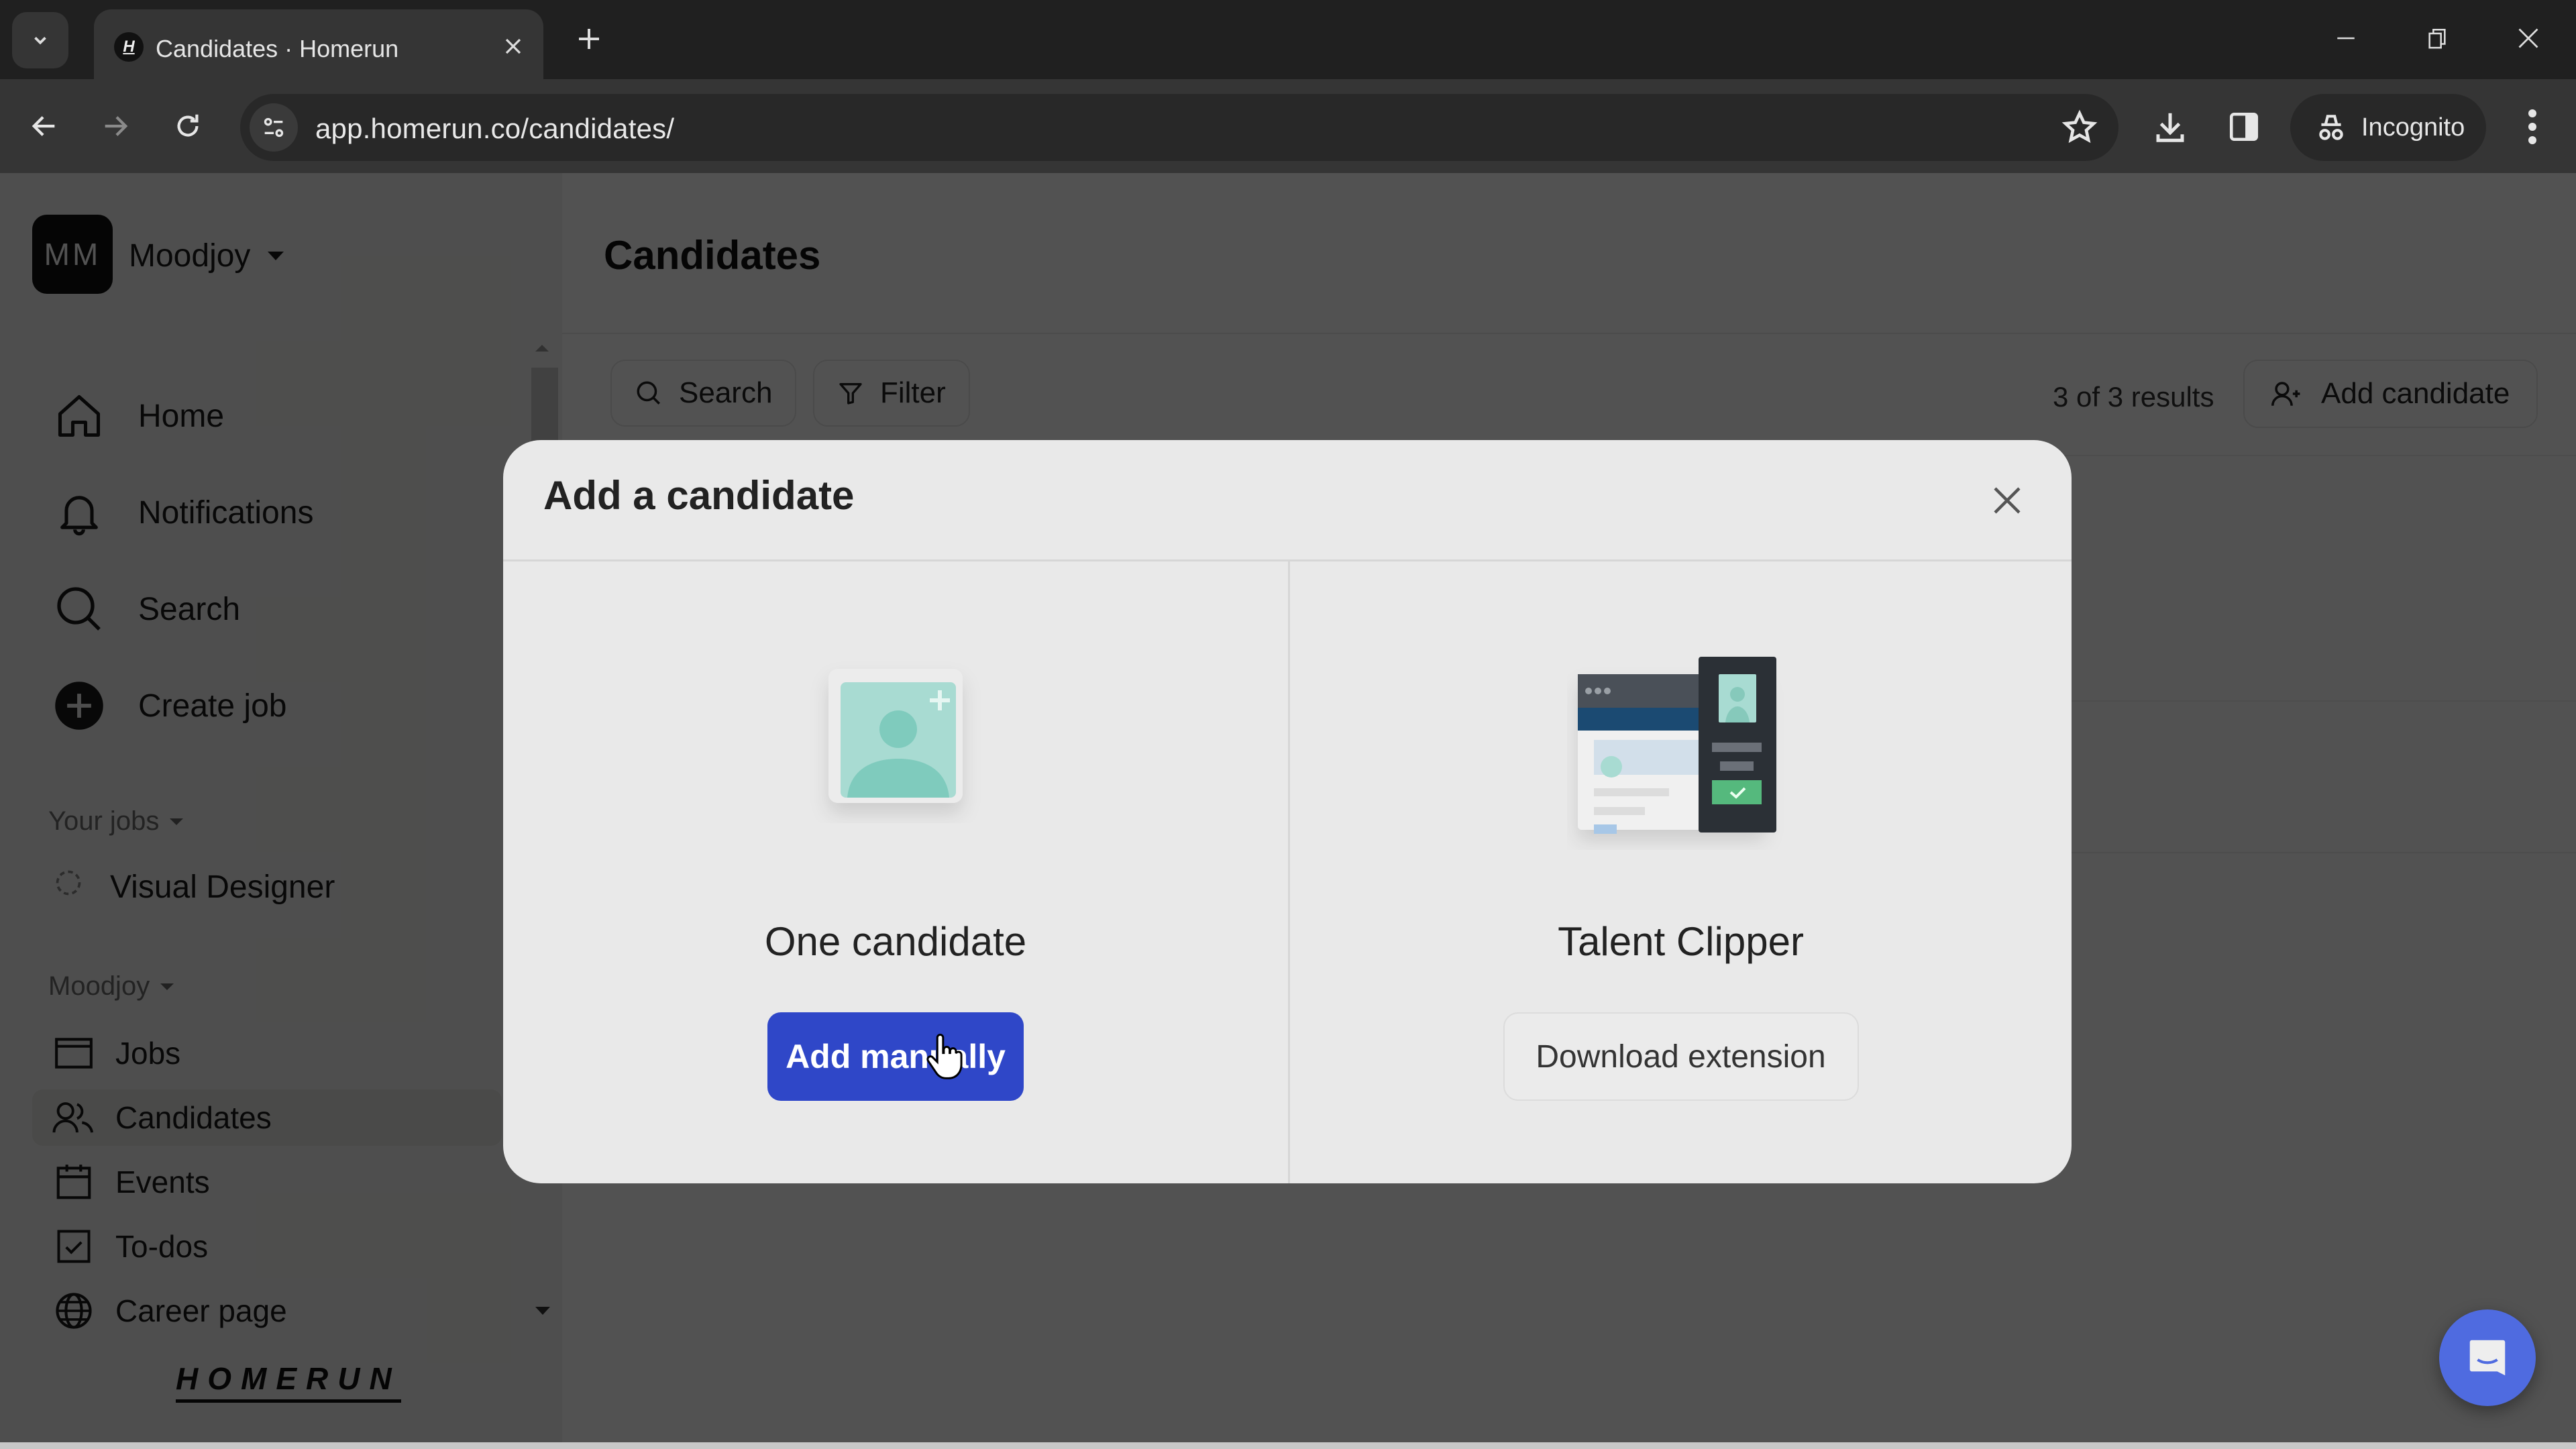  What do you see at coordinates (495, 128) in the screenshot?
I see `url-text: app.homerun.co/candidates/` at bounding box center [495, 128].